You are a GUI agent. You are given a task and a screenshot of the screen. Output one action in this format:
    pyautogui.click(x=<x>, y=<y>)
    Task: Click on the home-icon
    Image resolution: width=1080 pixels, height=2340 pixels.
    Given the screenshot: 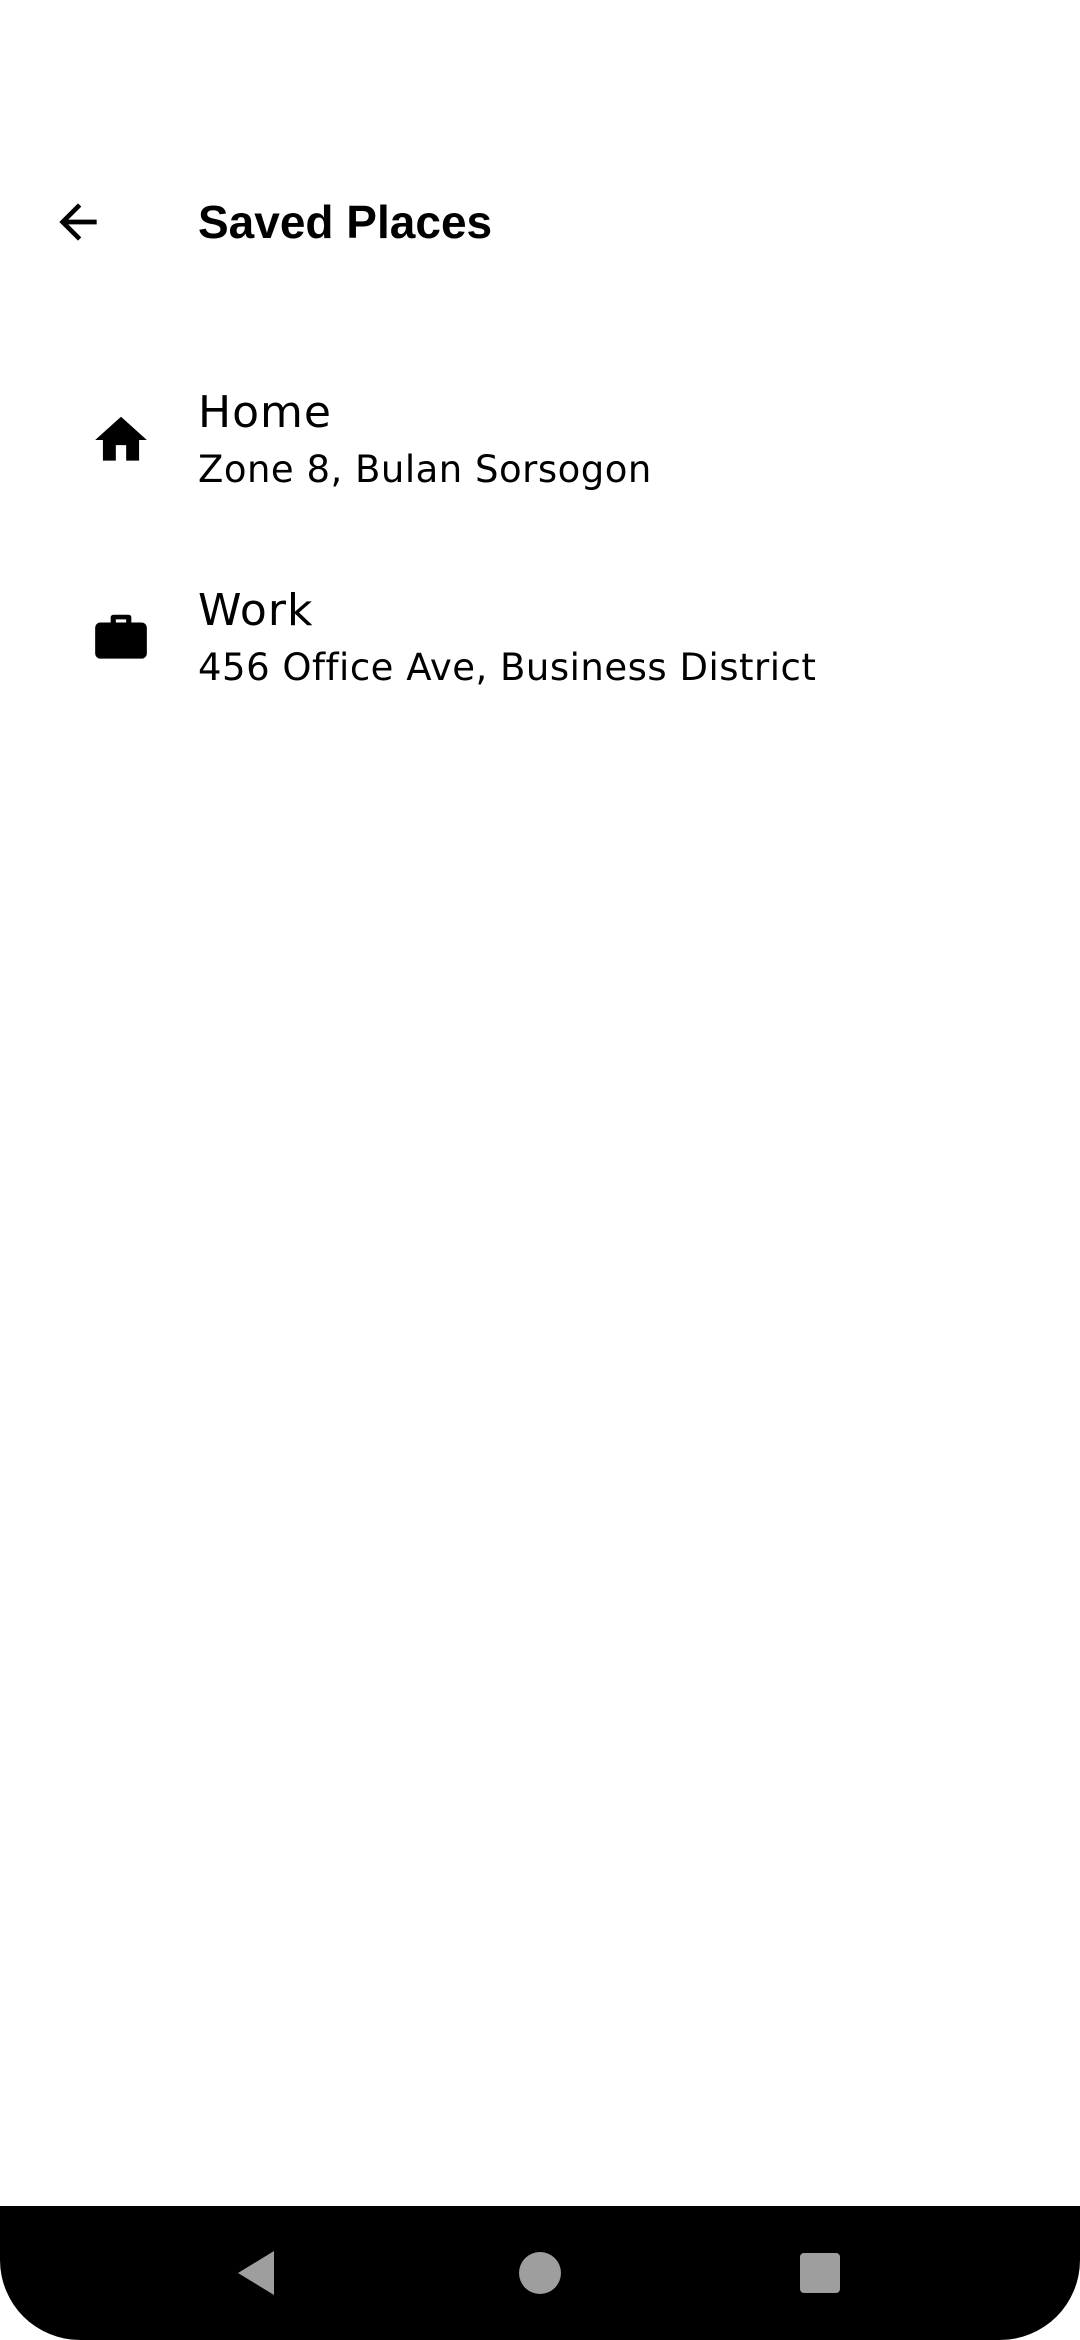 What is the action you would take?
    pyautogui.click(x=121, y=440)
    